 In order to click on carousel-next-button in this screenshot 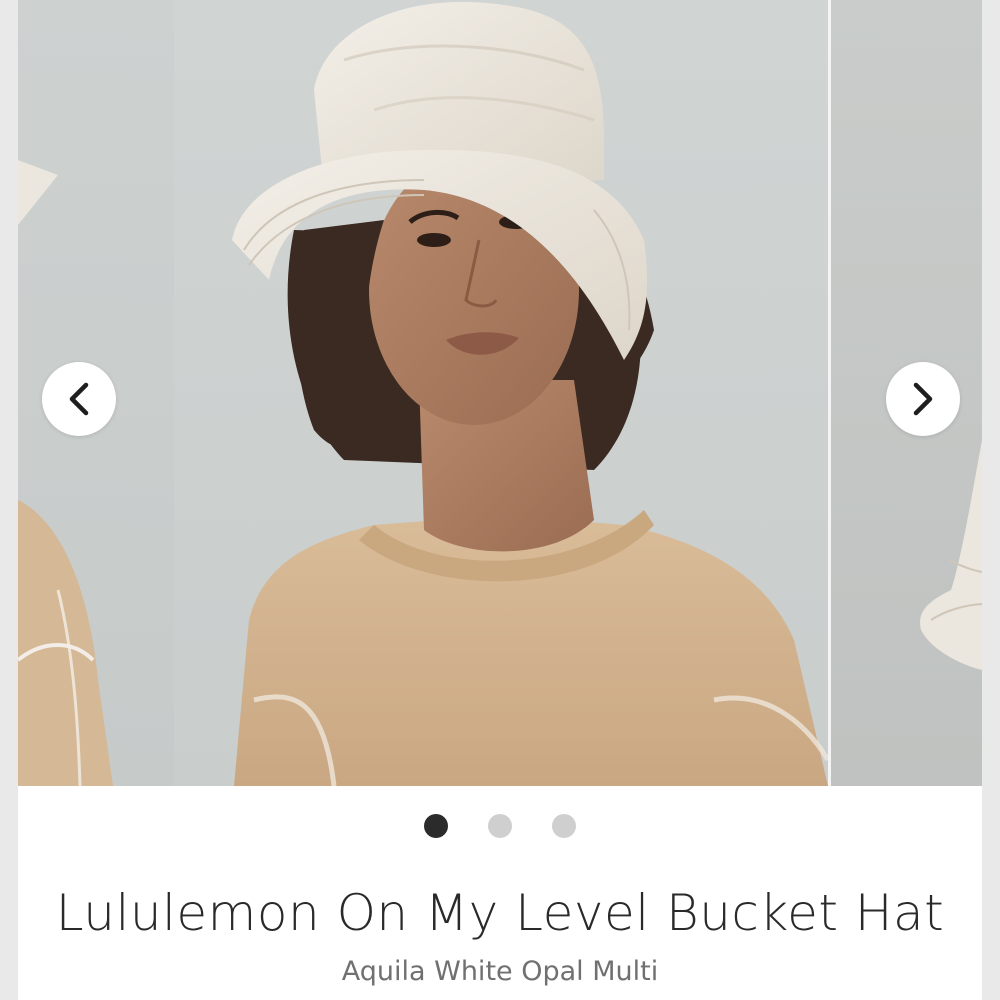, I will do `click(923, 399)`.